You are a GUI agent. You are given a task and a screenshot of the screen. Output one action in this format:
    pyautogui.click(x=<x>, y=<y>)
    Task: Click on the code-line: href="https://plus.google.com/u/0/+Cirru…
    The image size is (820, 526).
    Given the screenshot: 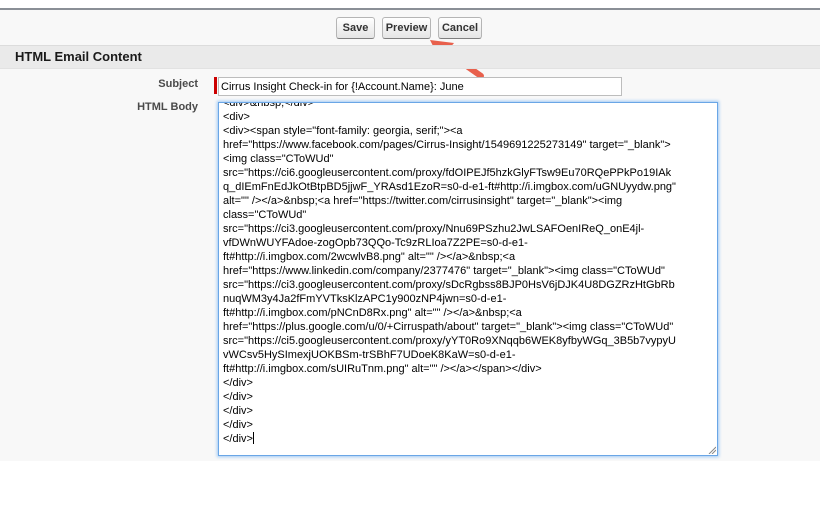 What is the action you would take?
    pyautogui.click(x=448, y=327)
    